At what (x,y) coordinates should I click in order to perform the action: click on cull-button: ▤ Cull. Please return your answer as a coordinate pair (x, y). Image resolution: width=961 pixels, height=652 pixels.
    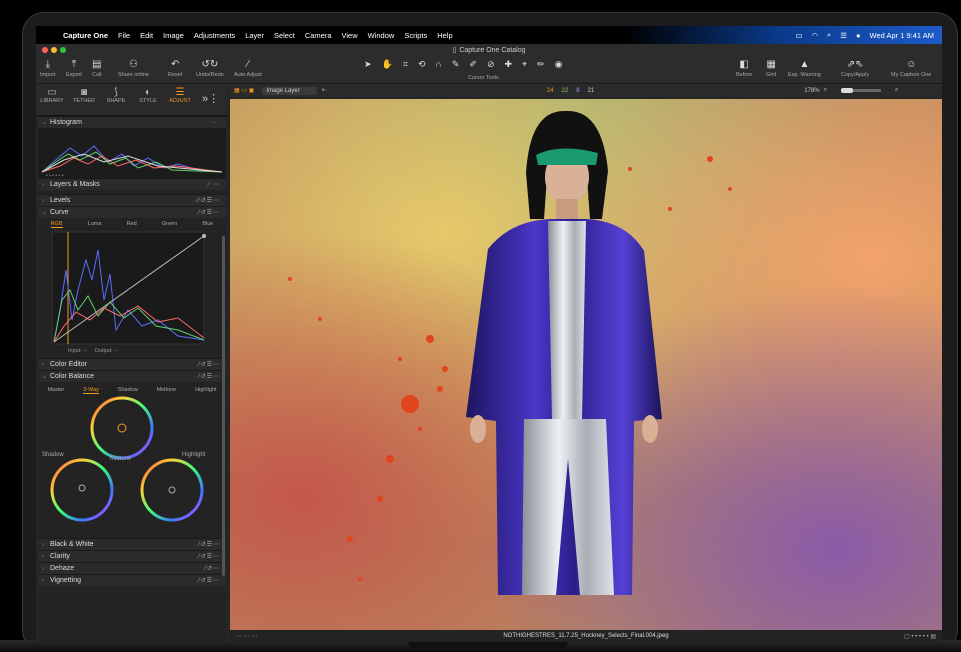
    Looking at the image, I should click on (96, 68).